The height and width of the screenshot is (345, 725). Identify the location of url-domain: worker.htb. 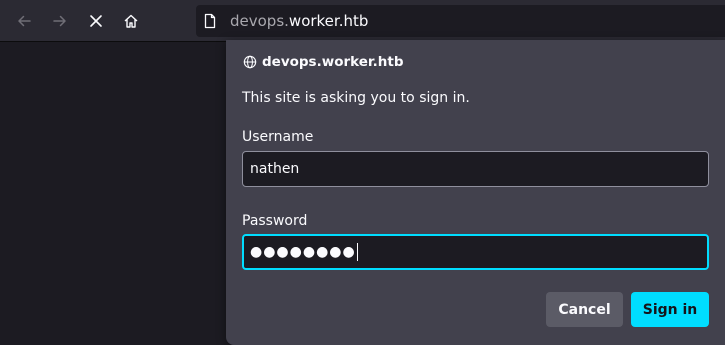
(328, 21).